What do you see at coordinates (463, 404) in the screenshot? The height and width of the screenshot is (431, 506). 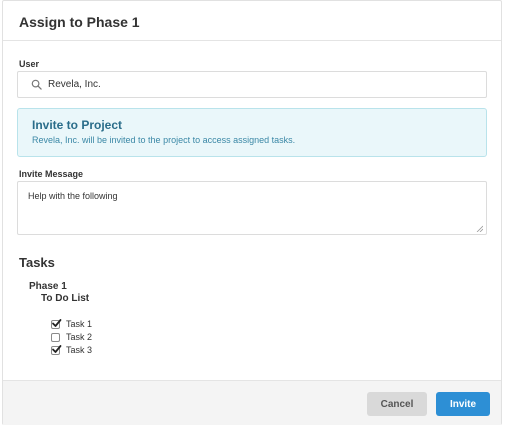 I see `invite-button: Invite` at bounding box center [463, 404].